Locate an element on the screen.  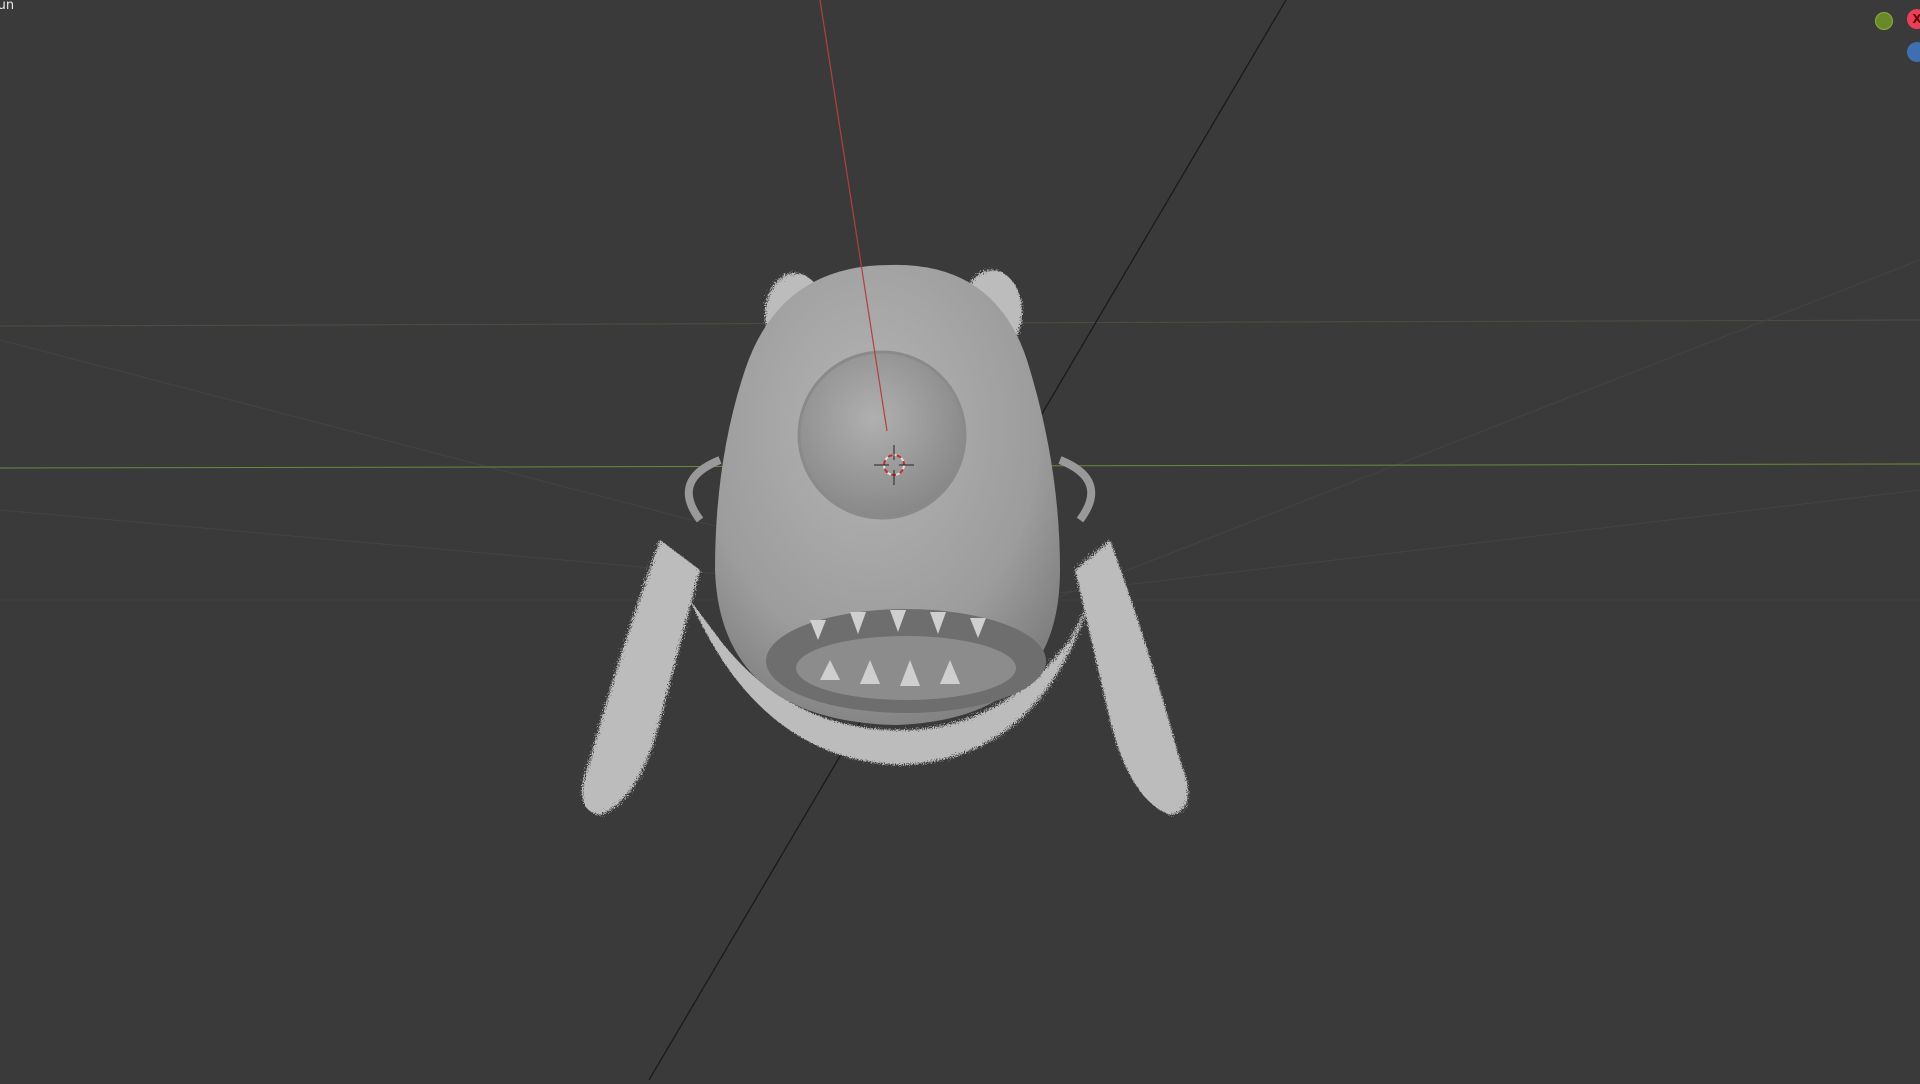
object-label: iun is located at coordinates (7, 6).